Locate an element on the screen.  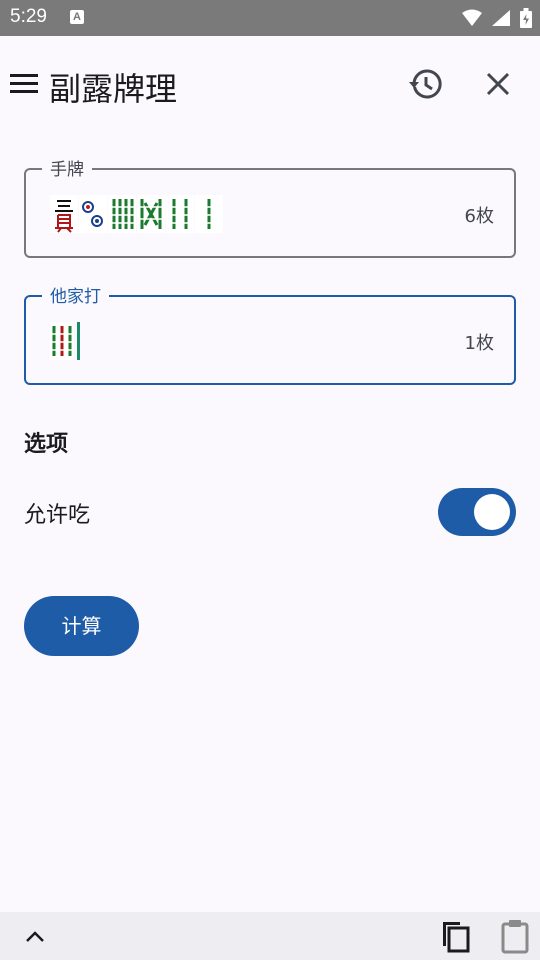
discard-tiles is located at coordinates (65, 341).